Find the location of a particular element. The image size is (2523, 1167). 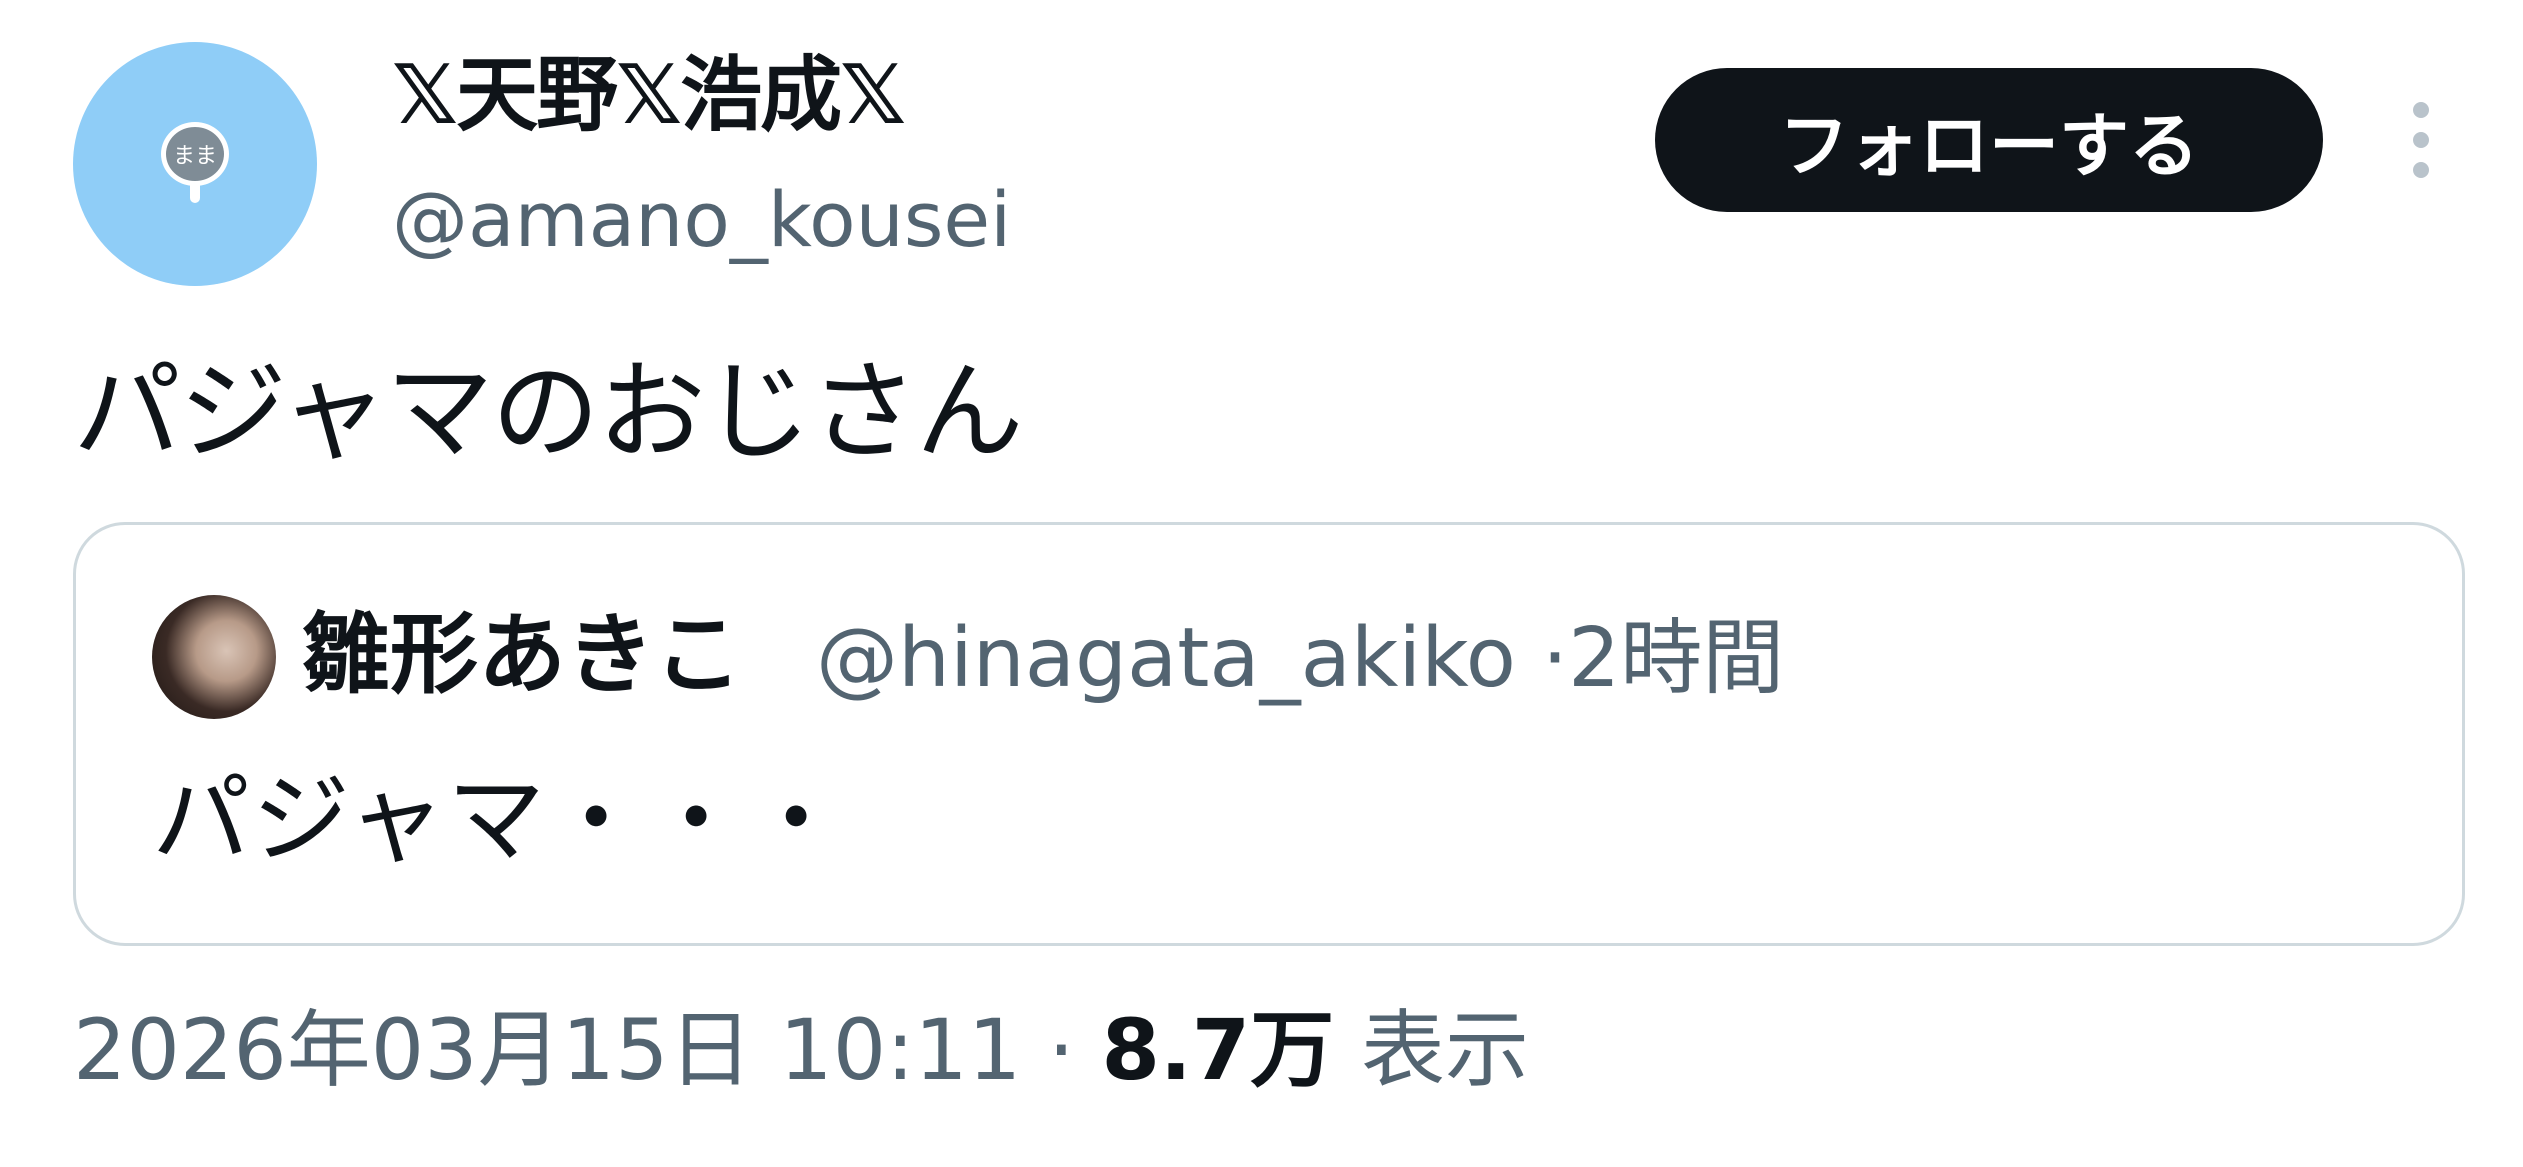

author-avatar: まま is located at coordinates (195, 164).